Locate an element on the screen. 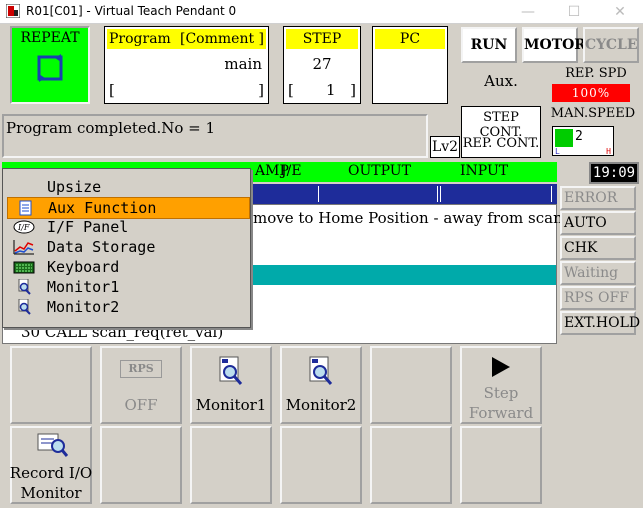 Image resolution: width=643 pixels, height=508 pixels. rps-off-function-key: RPS OFF is located at coordinates (141, 385).